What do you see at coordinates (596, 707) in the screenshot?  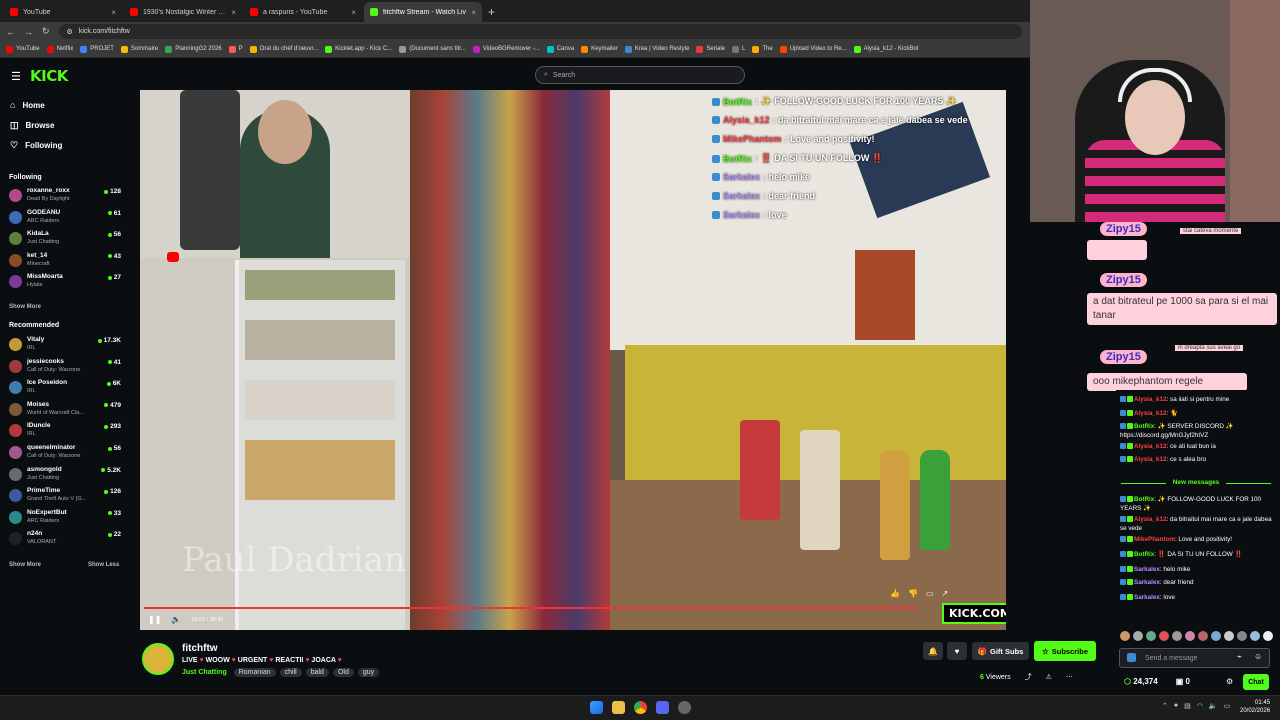 I see `windows-start-icon` at bounding box center [596, 707].